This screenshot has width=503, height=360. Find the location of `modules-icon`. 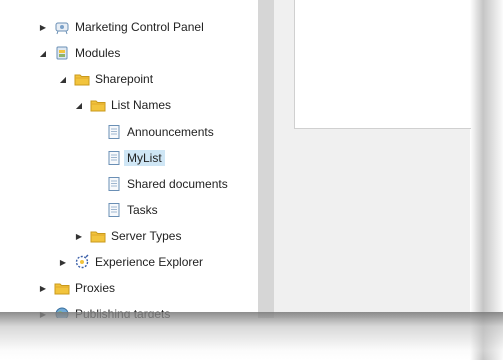

modules-icon is located at coordinates (62, 53).